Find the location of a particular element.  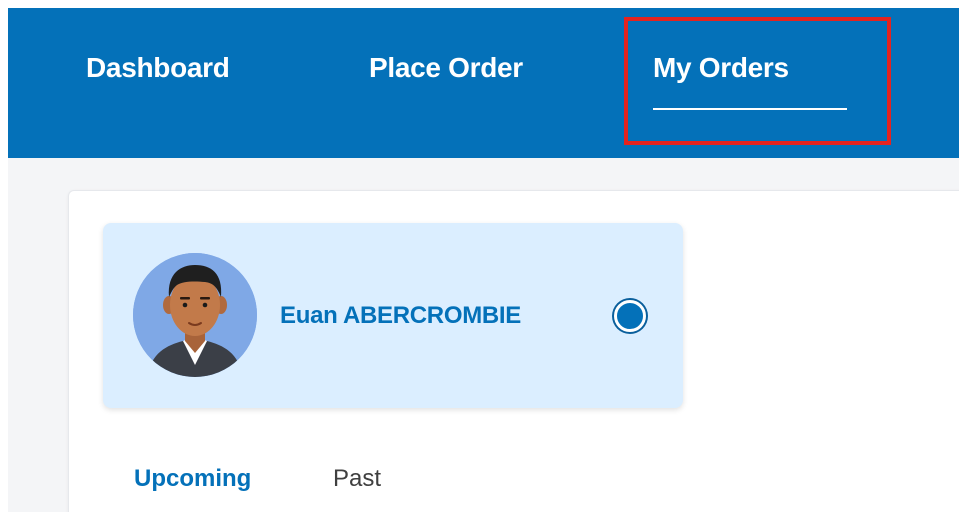

highlight-annotation-box is located at coordinates (757, 81).